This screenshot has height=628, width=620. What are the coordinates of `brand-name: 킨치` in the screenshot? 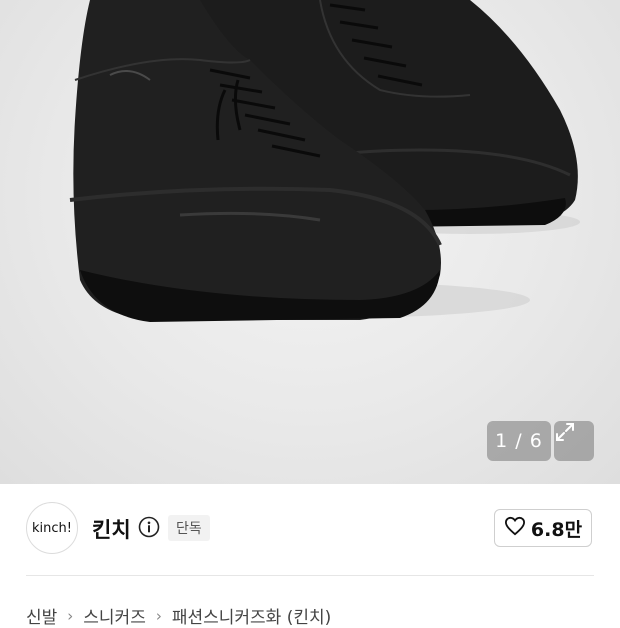 It's located at (111, 529).